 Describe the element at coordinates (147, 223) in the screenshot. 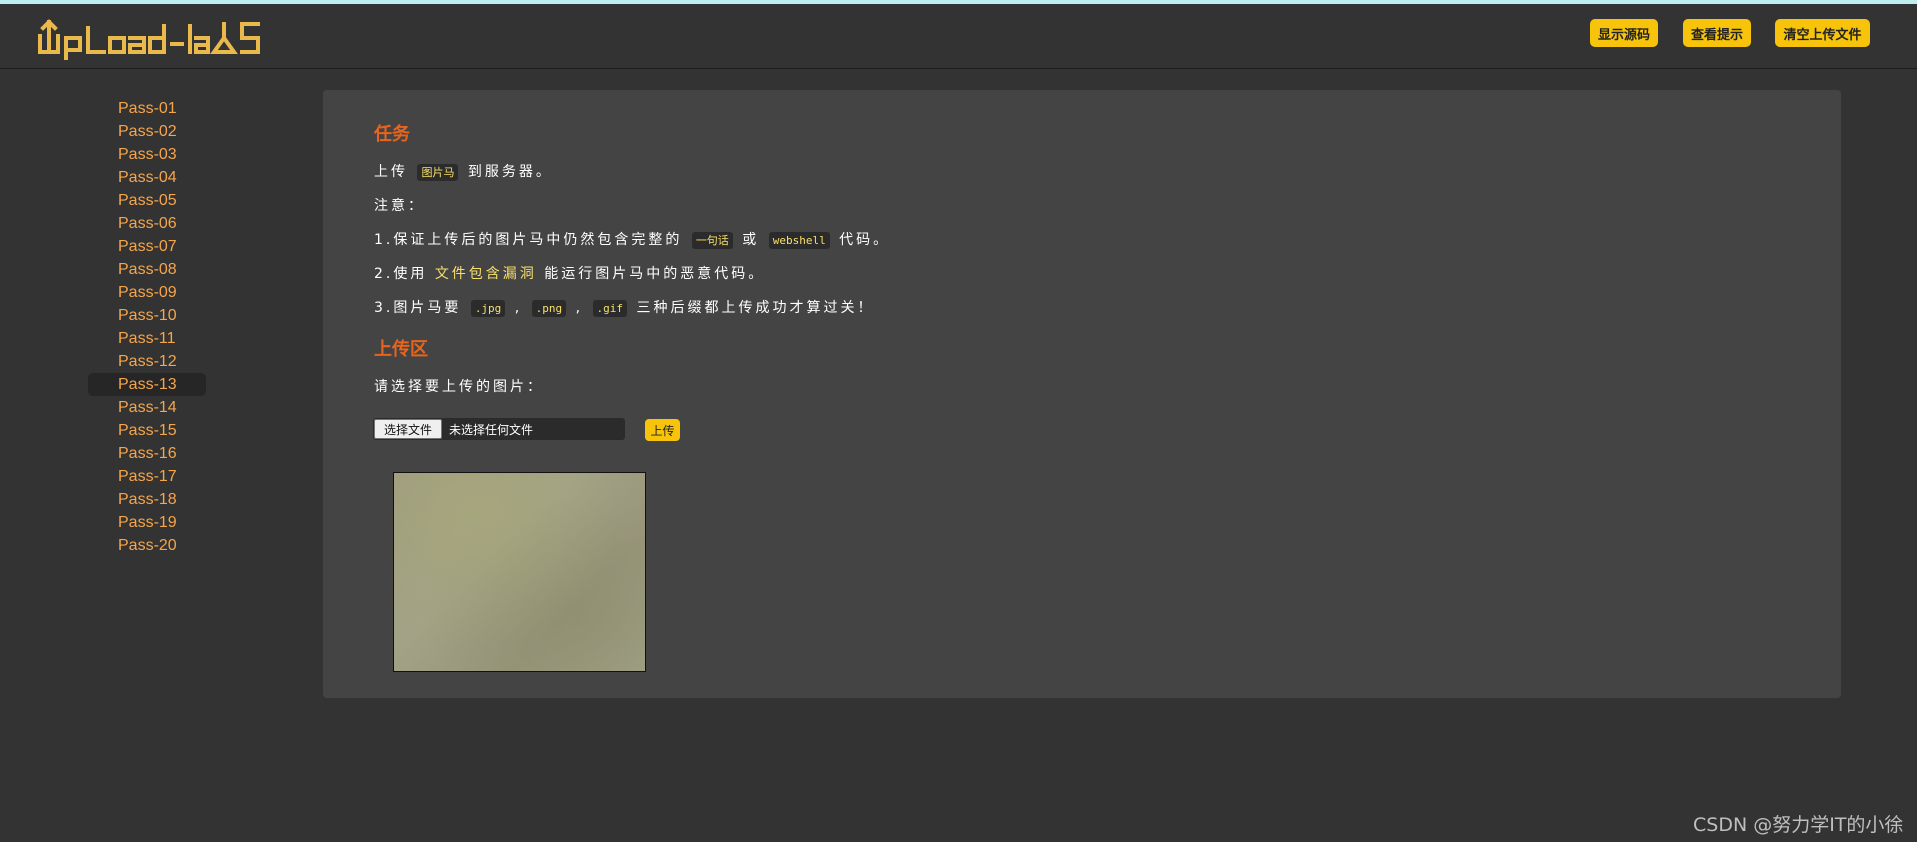

I see `sidebar-item-pass-06: Pass-06` at that location.